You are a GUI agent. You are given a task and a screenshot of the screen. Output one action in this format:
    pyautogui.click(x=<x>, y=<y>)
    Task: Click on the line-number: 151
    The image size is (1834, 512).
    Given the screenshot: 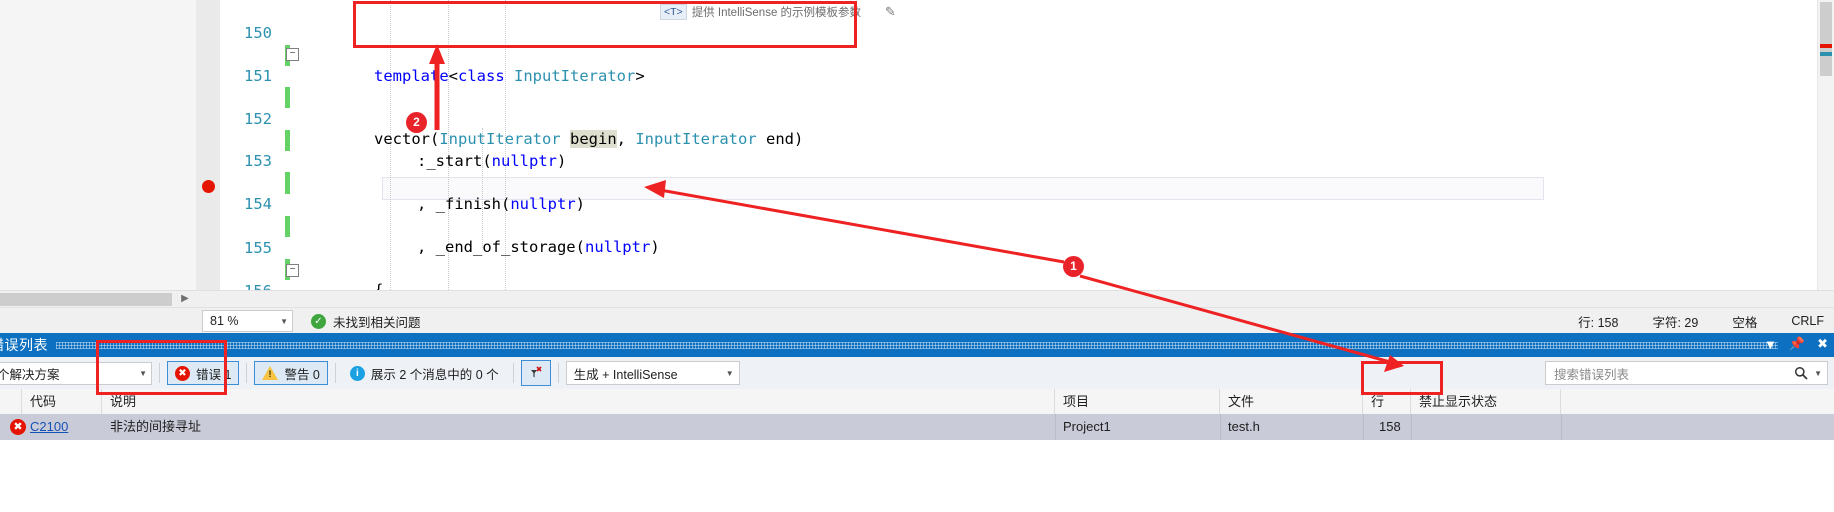 What is the action you would take?
    pyautogui.click(x=258, y=75)
    